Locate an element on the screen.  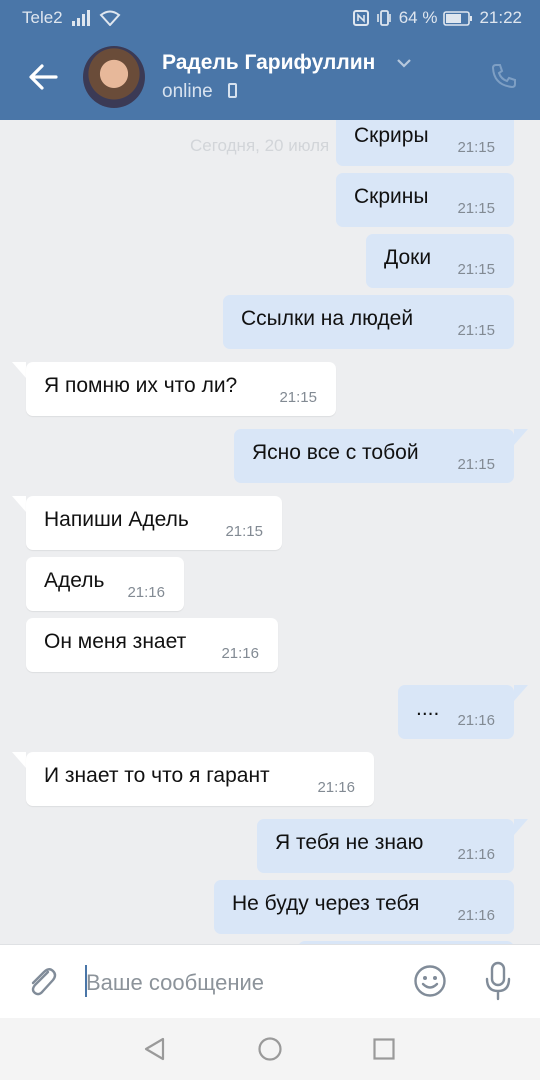
message-input is located at coordinates (236, 983).